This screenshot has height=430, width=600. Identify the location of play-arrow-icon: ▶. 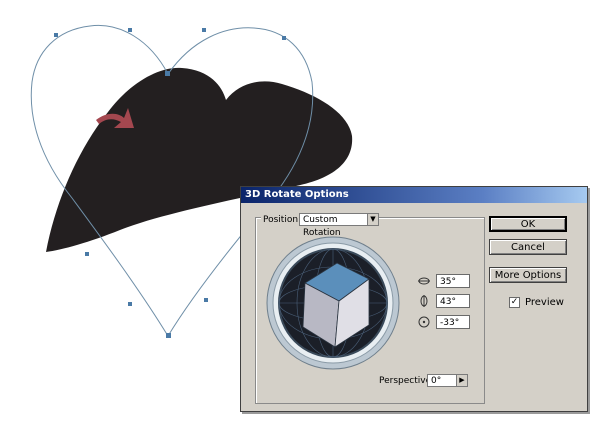
(462, 380).